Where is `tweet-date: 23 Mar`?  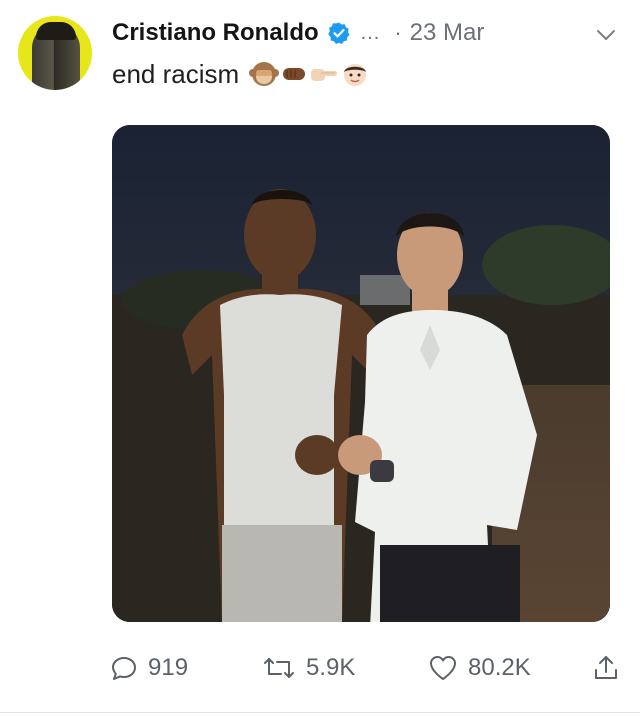 tweet-date: 23 Mar is located at coordinates (447, 33).